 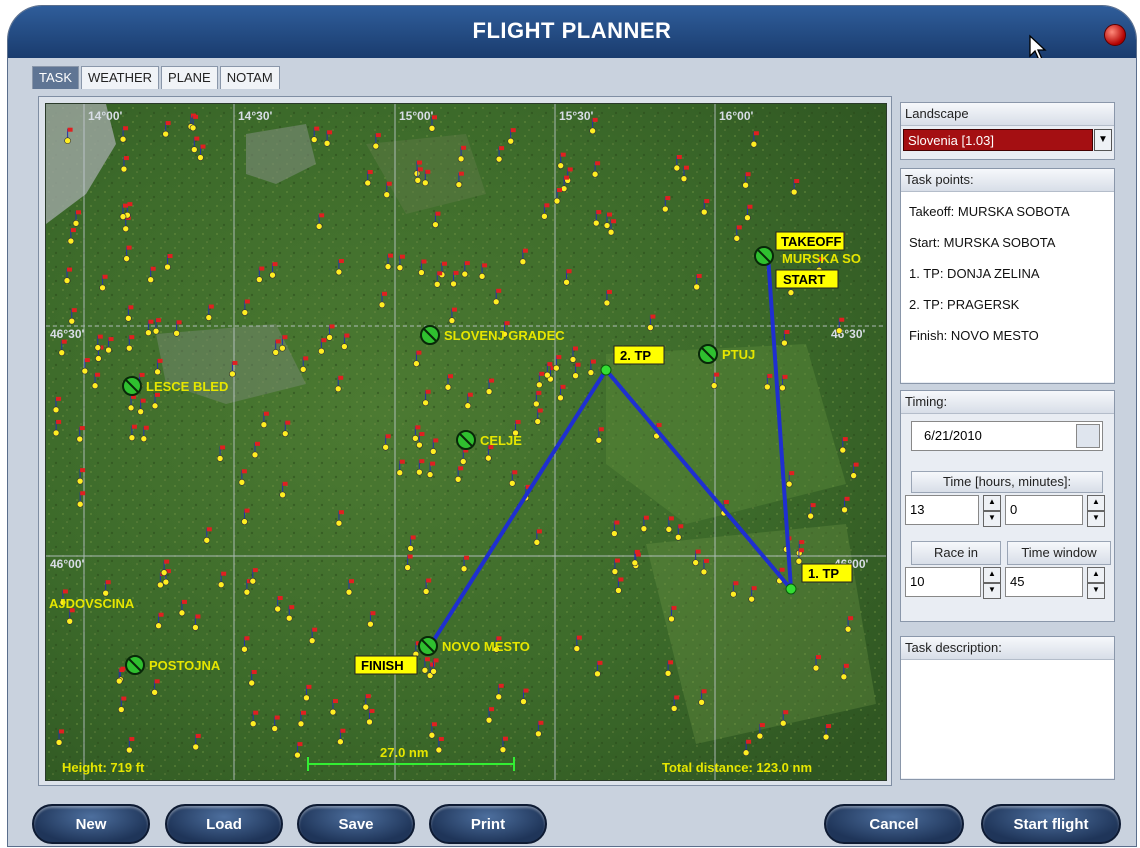 What do you see at coordinates (224, 824) in the screenshot?
I see `load-button: Load` at bounding box center [224, 824].